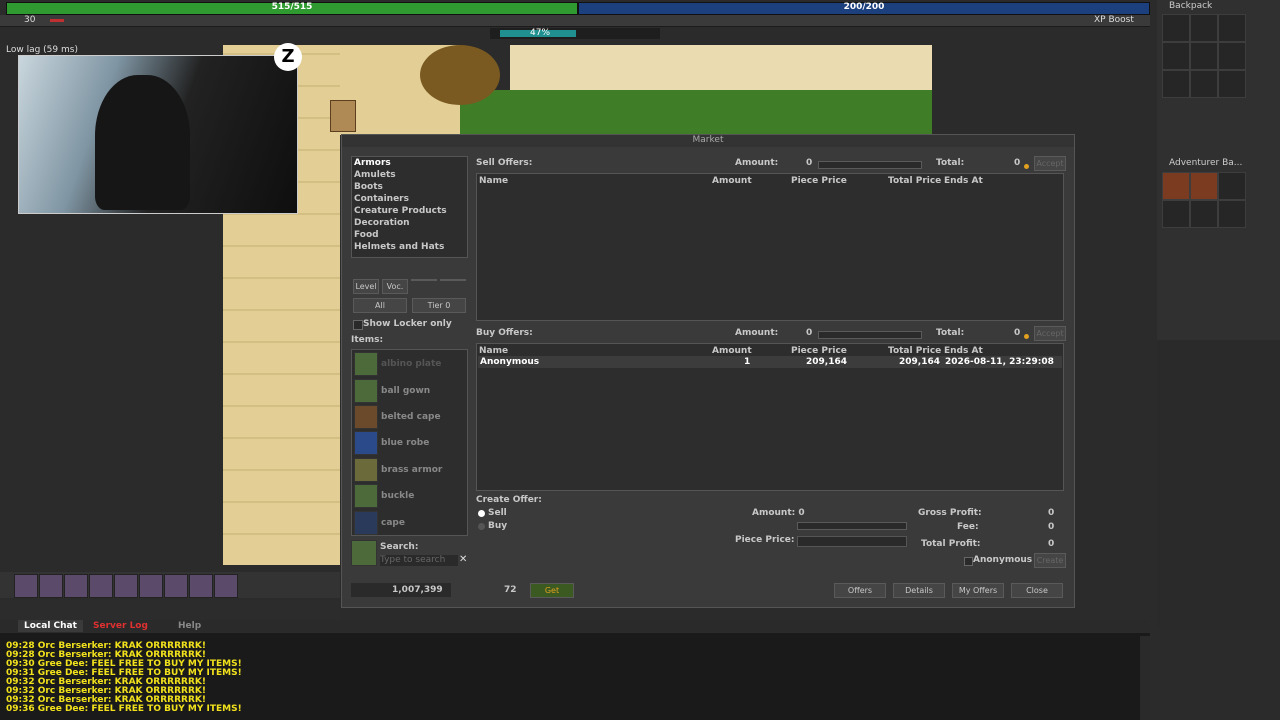 Image resolution: width=1280 pixels, height=720 pixels. What do you see at coordinates (870, 165) in the screenshot?
I see `sell-amount-slider` at bounding box center [870, 165].